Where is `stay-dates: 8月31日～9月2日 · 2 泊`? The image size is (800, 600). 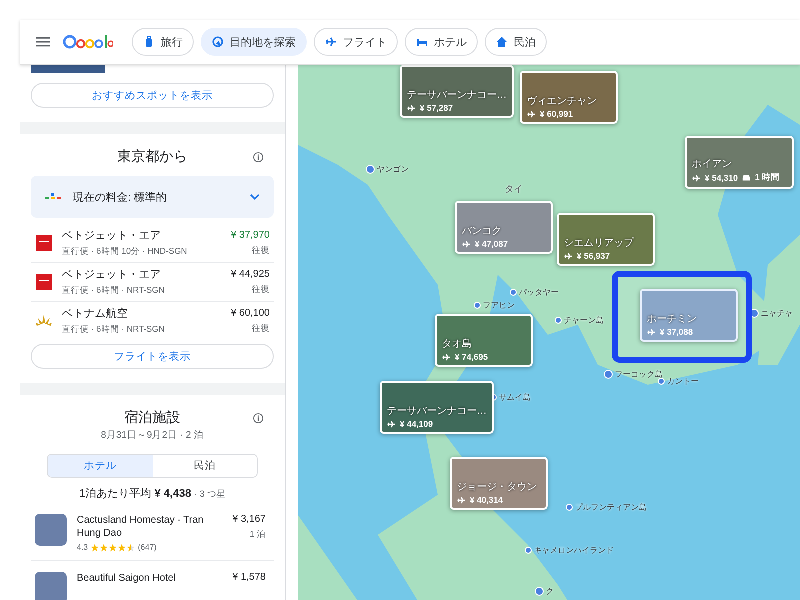
stay-dates: 8月31日～9月2日 · 2 泊 is located at coordinates (152, 435).